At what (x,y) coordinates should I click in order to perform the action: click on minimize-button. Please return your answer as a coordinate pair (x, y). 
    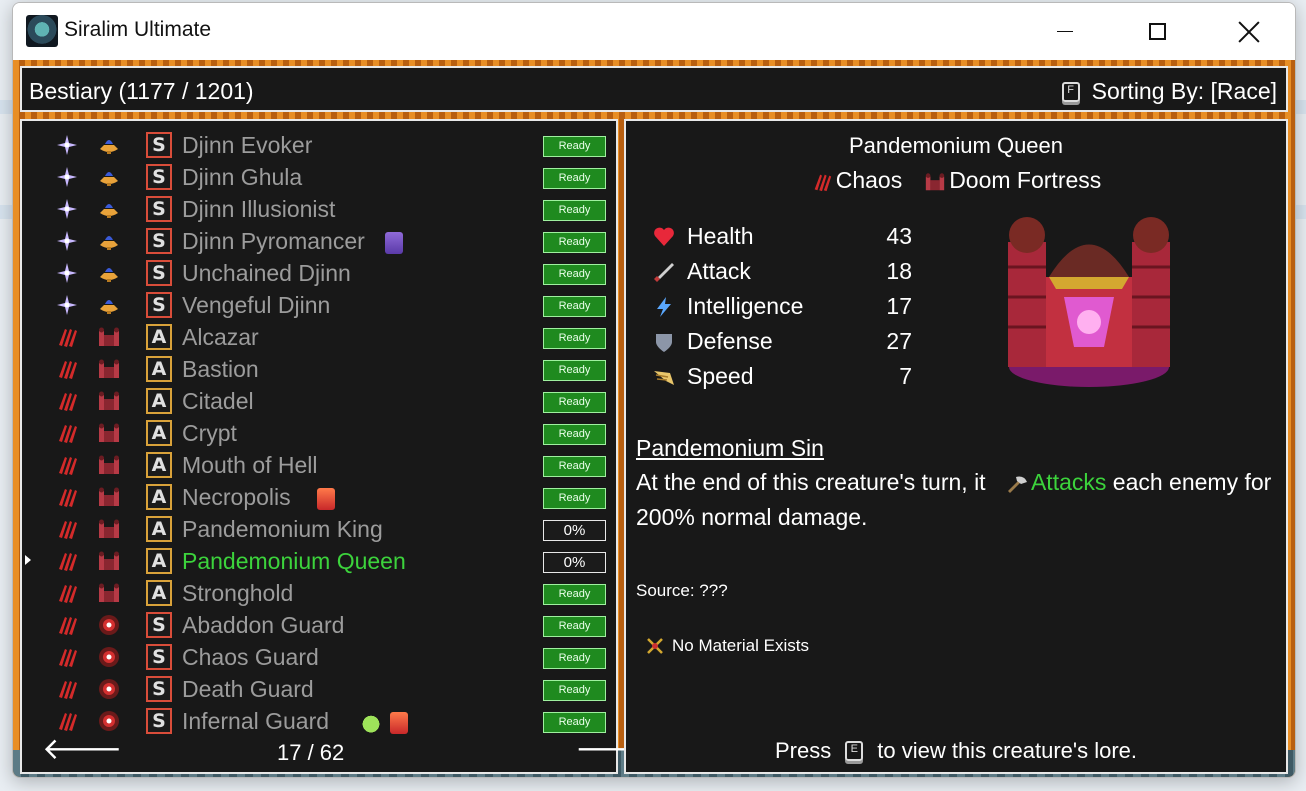
    Looking at the image, I should click on (1065, 31).